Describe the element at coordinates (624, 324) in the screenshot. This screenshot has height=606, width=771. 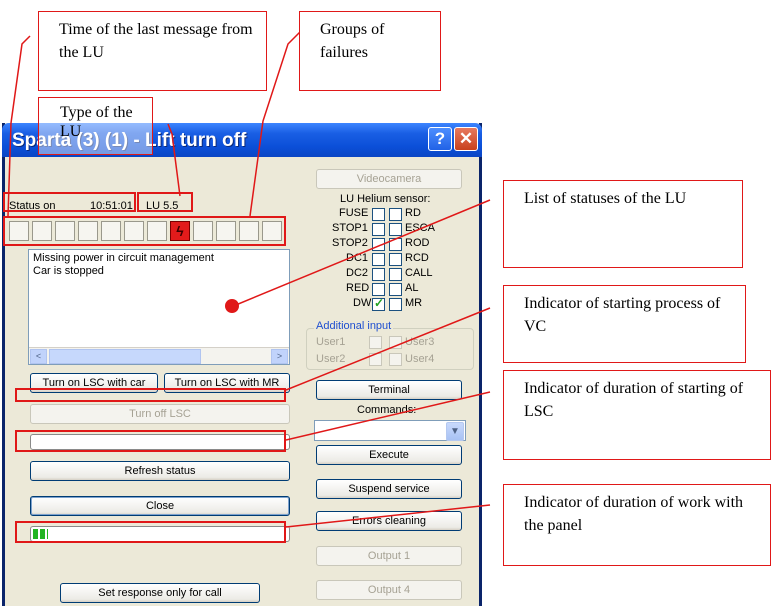
I see `callout-indicator-vc: Indicator of starting process of VC` at that location.